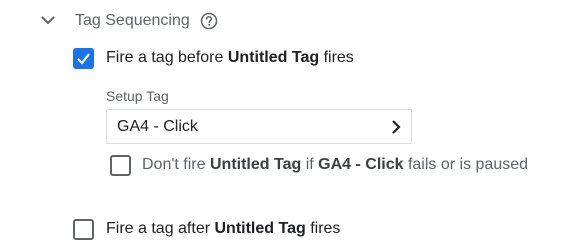 The image size is (562, 251). I want to click on chevron-down-icon, so click(48, 20).